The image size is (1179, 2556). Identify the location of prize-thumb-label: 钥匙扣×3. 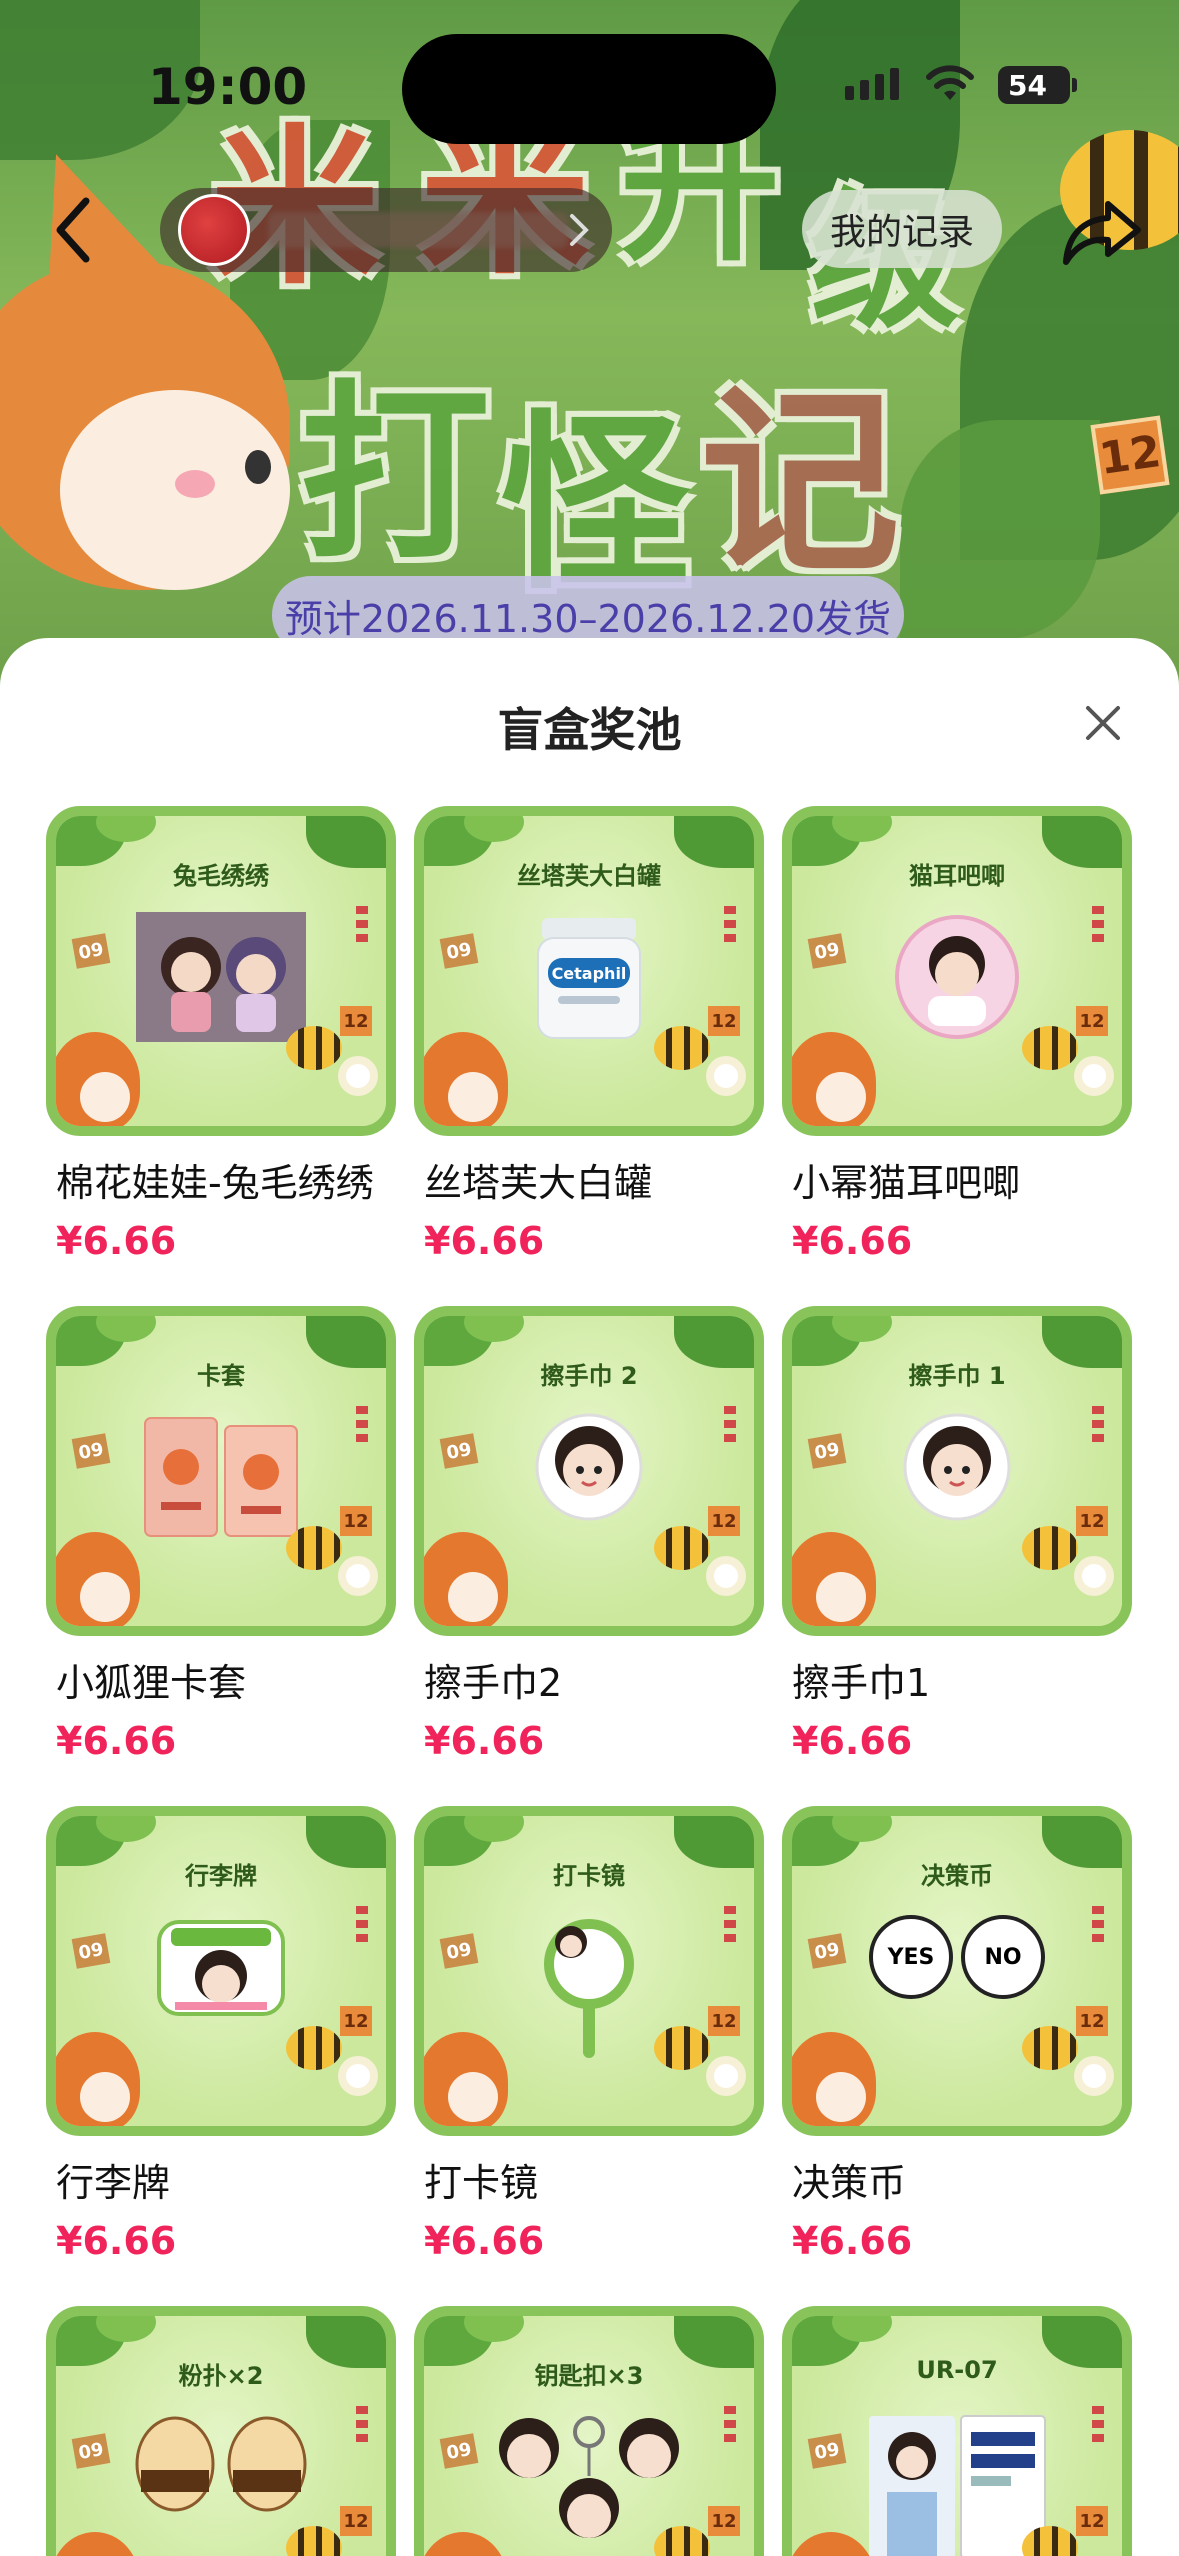
(589, 2376).